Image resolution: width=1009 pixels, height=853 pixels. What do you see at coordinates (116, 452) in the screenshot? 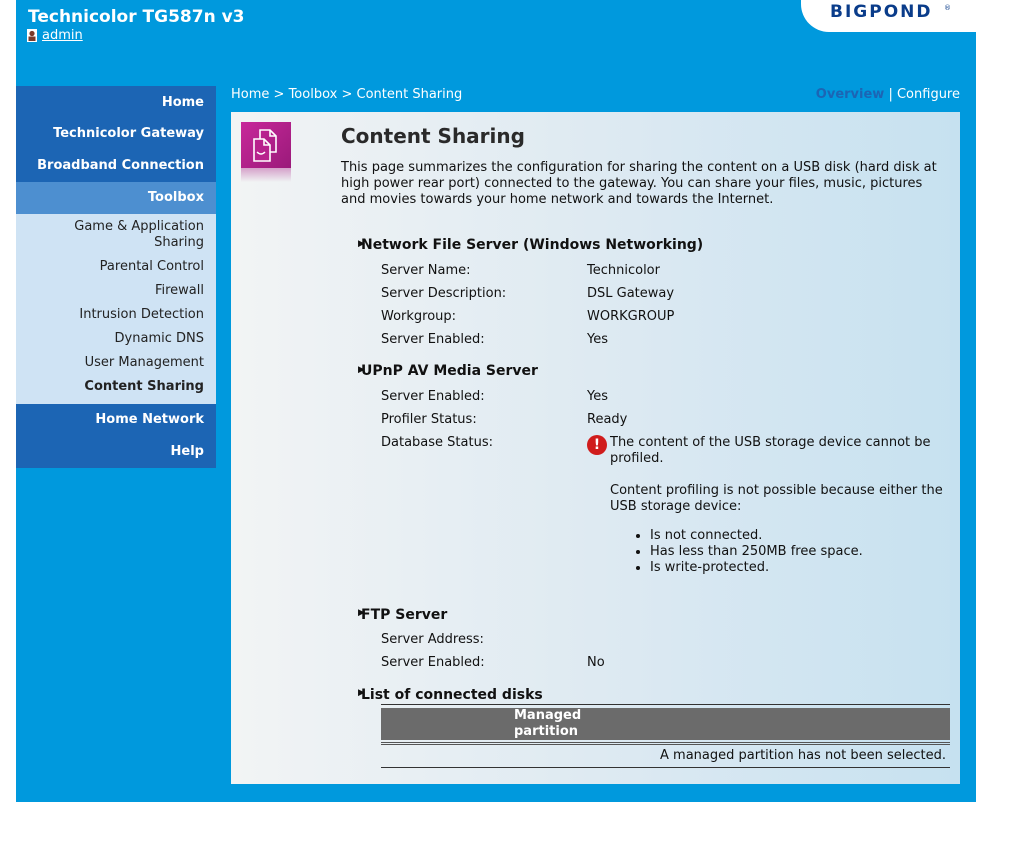
I see `nav-help: Help` at bounding box center [116, 452].